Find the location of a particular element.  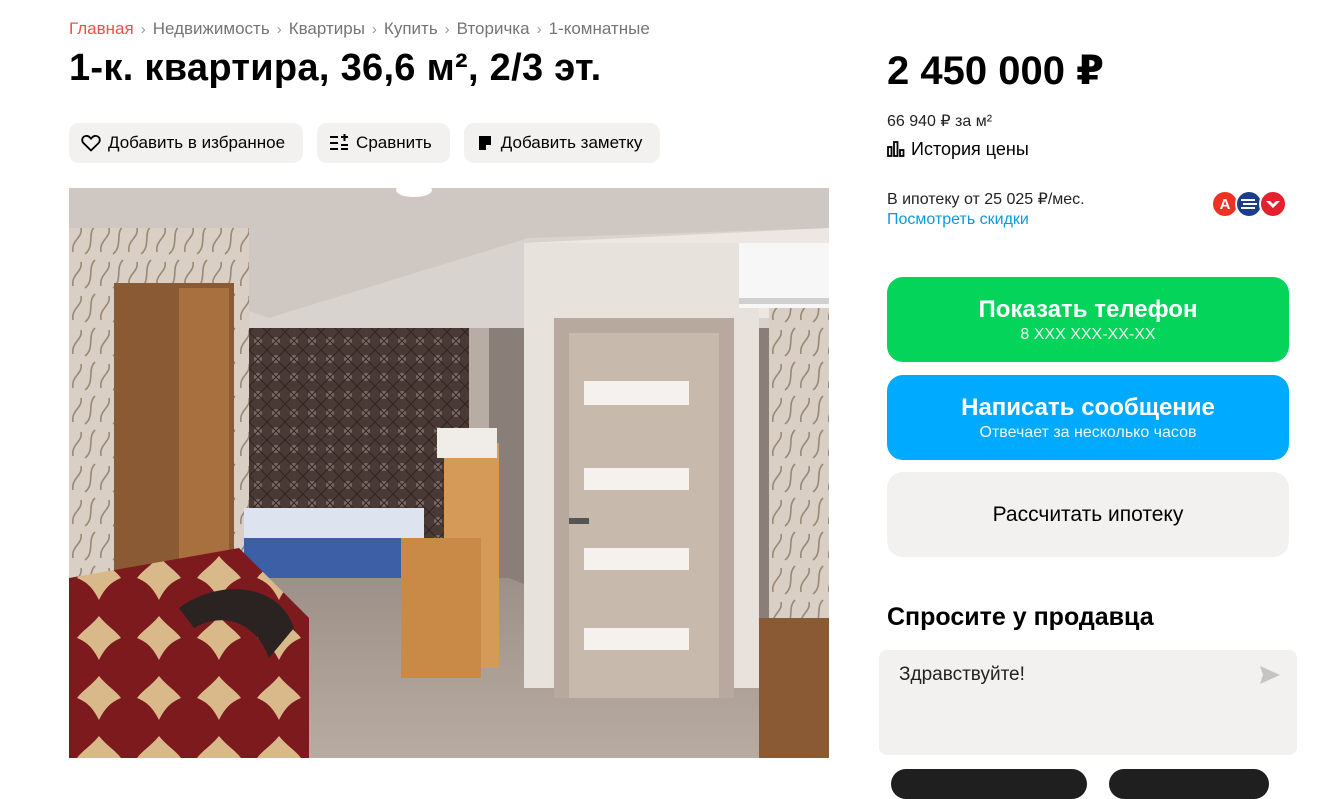

response-time-text: Отвечает за несколько часов is located at coordinates (1088, 432).